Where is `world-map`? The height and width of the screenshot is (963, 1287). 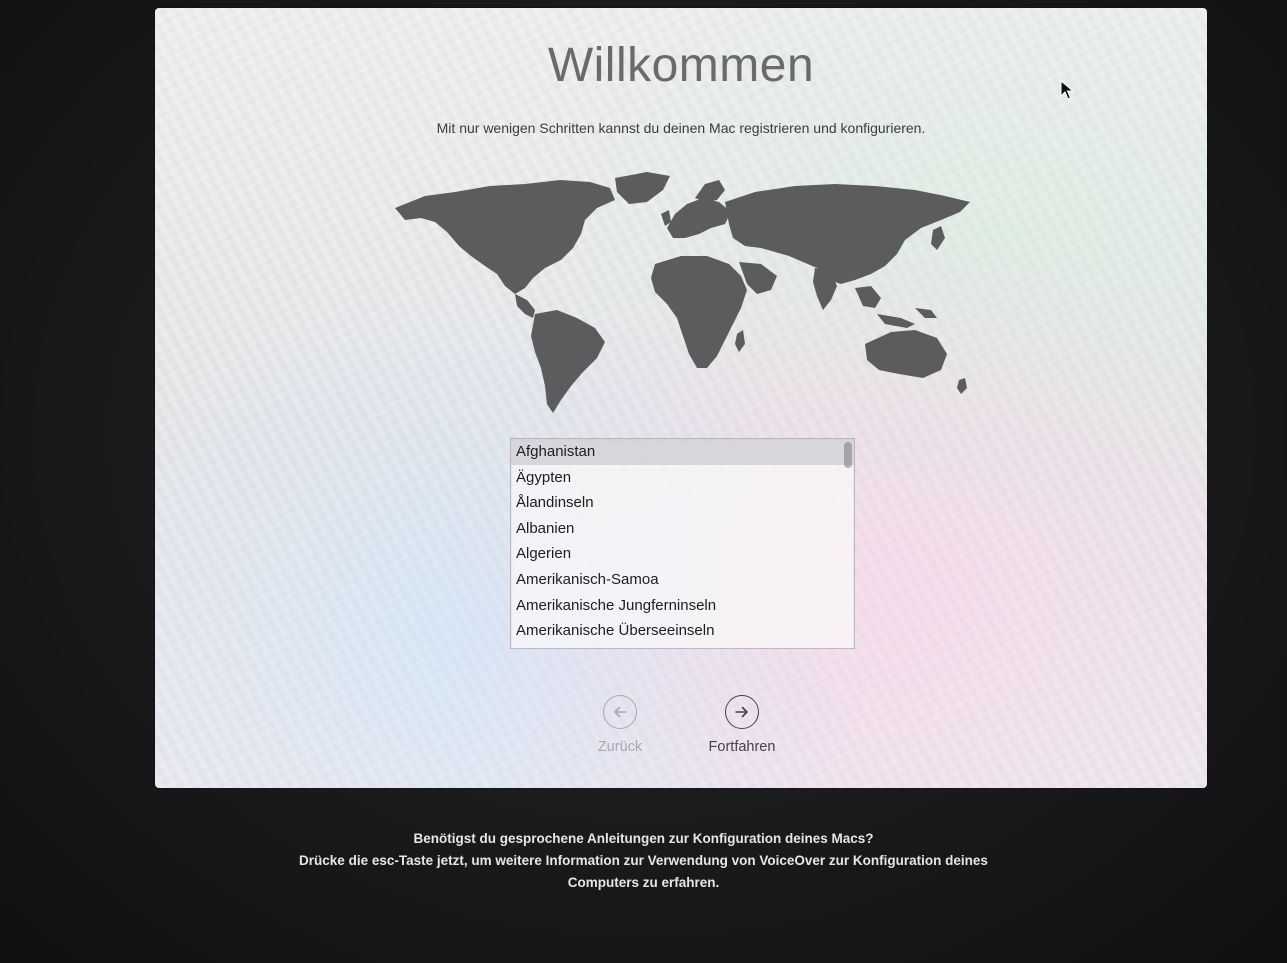 world-map is located at coordinates (682, 292).